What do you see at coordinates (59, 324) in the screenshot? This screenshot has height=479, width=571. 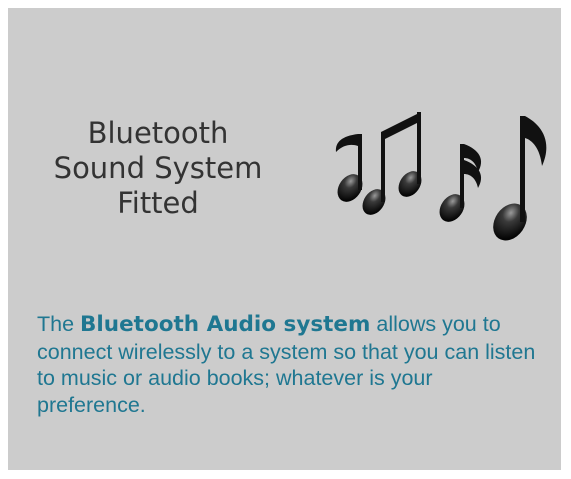 I see `description-intro: The` at bounding box center [59, 324].